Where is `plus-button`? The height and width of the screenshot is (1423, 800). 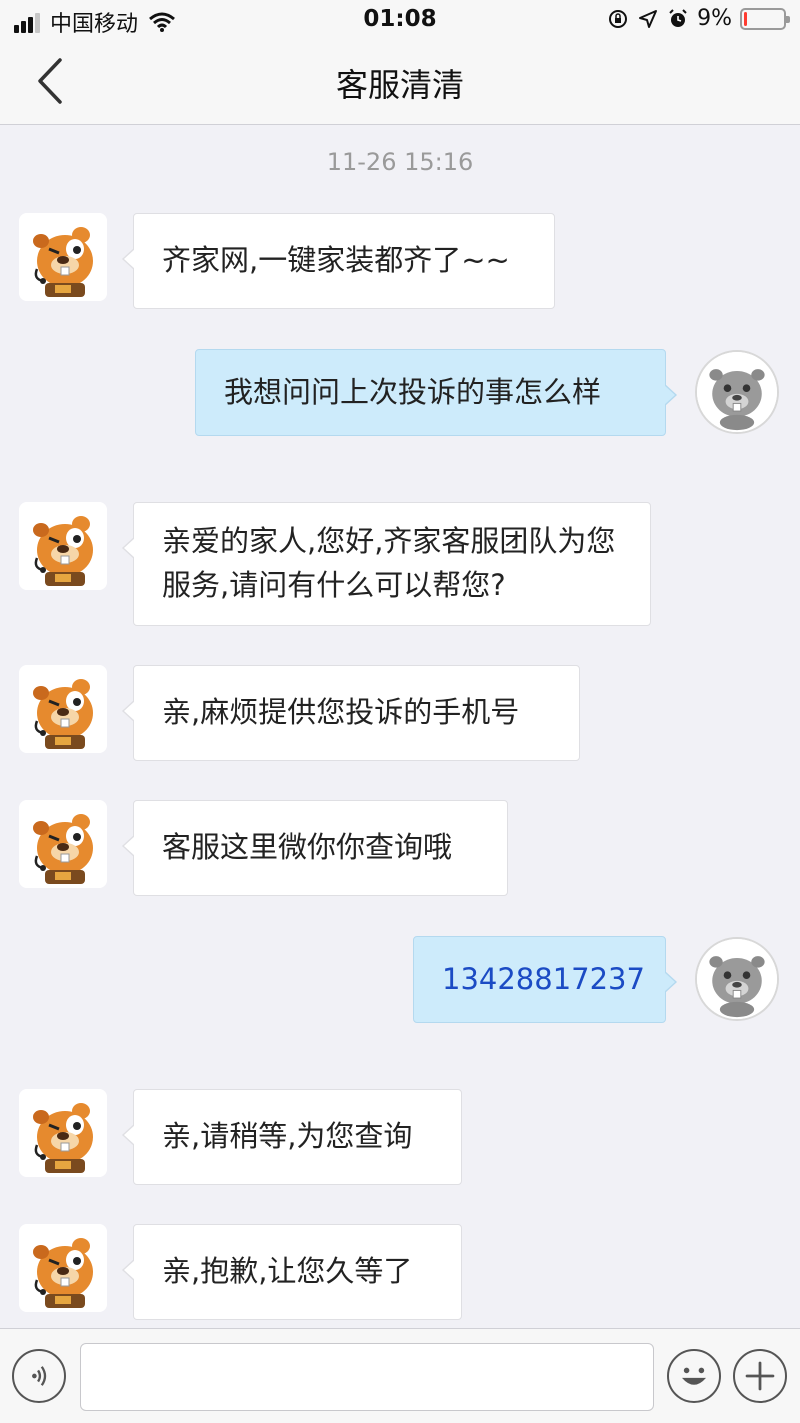
plus-button is located at coordinates (760, 1376).